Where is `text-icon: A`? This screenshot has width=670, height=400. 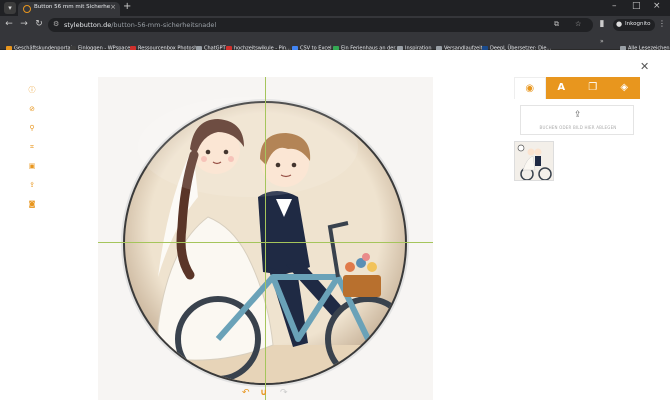
text-icon: A is located at coordinates (561, 87).